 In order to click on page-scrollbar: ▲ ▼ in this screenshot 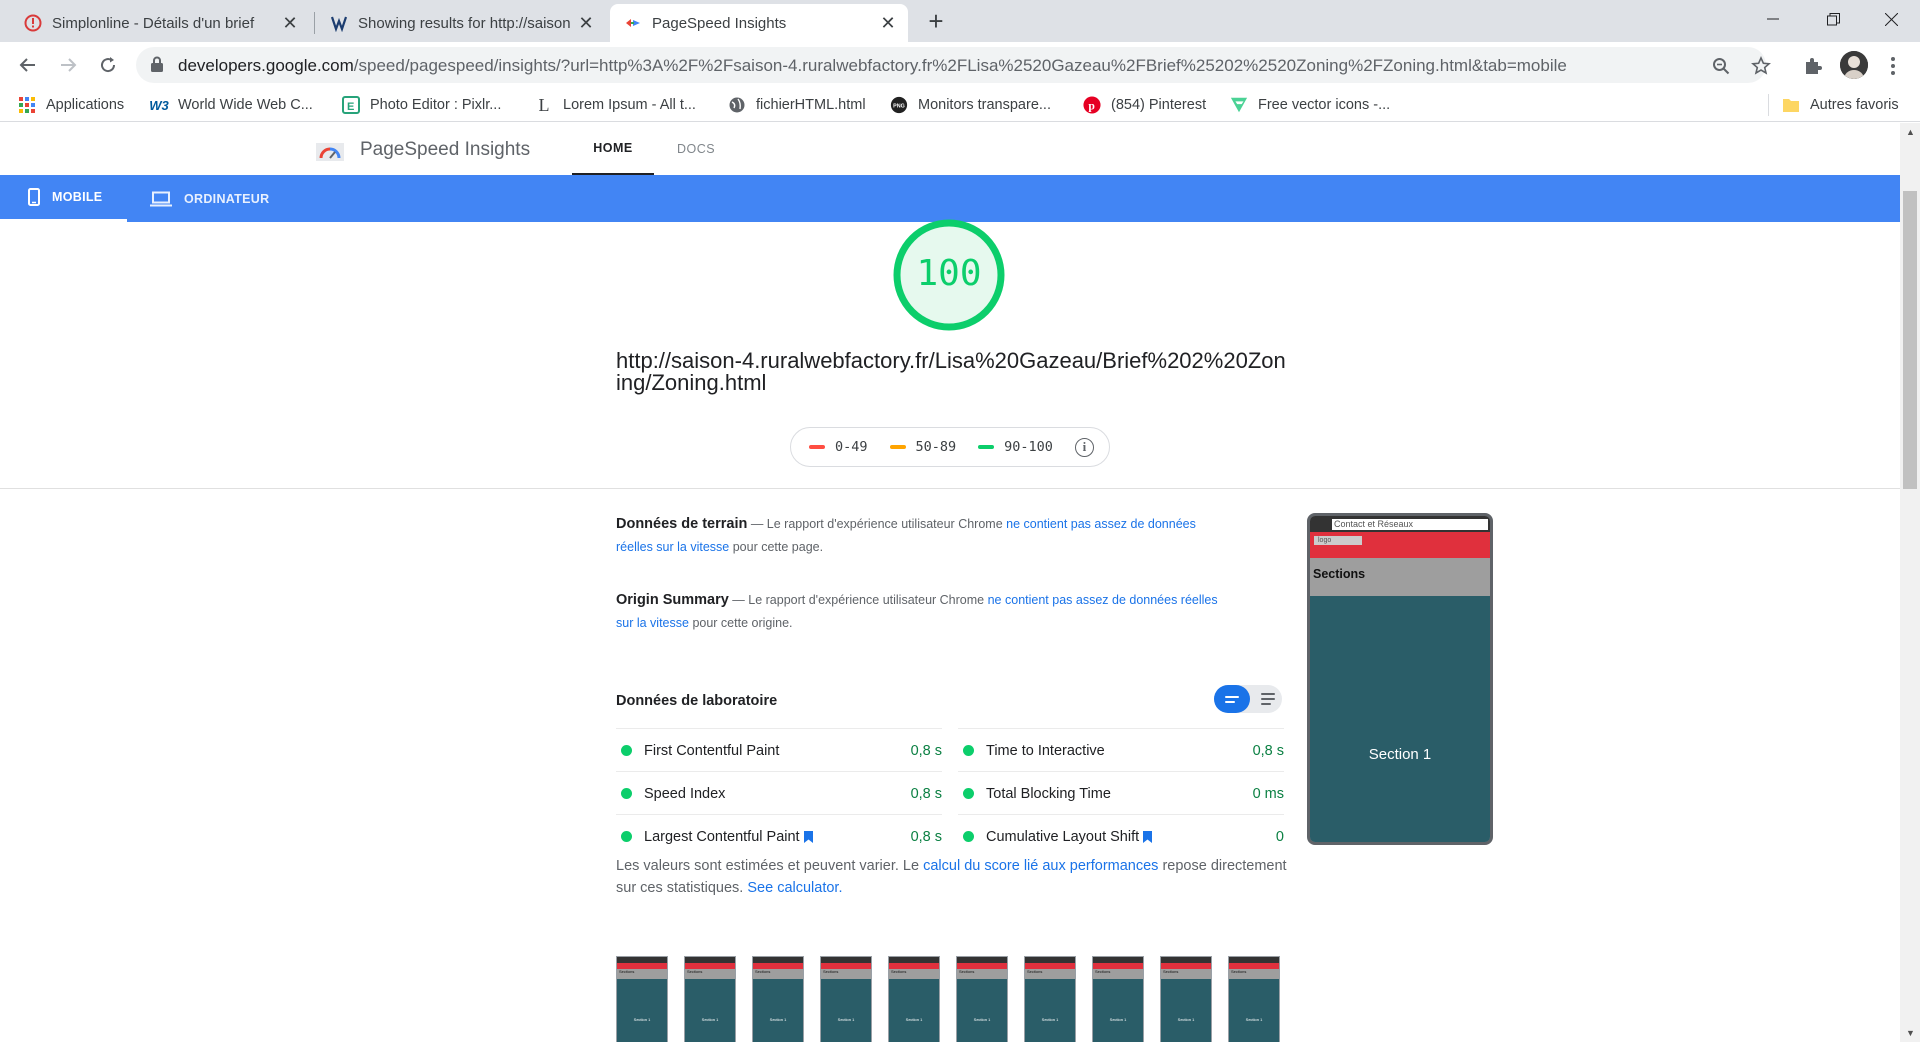, I will do `click(1910, 582)`.